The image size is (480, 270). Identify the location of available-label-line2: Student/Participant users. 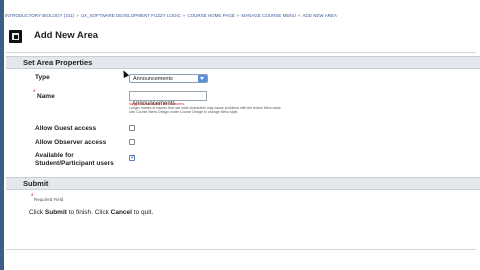
(74, 163).